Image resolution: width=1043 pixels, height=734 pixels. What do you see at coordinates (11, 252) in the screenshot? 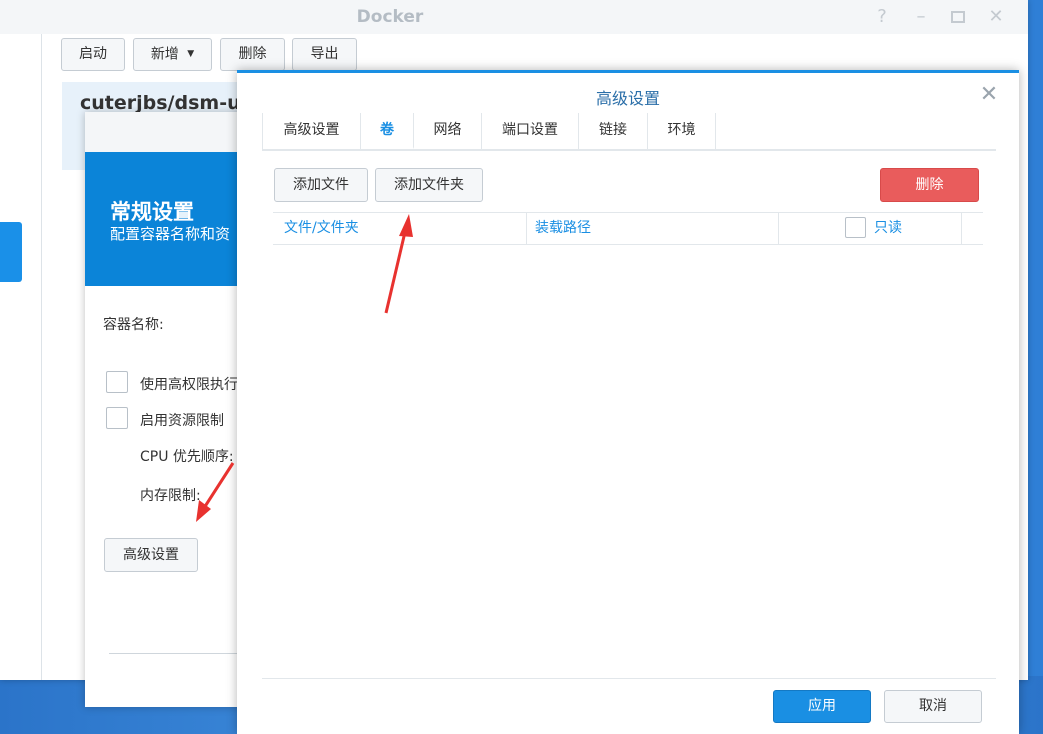
I see `sidebar-active-tab` at bounding box center [11, 252].